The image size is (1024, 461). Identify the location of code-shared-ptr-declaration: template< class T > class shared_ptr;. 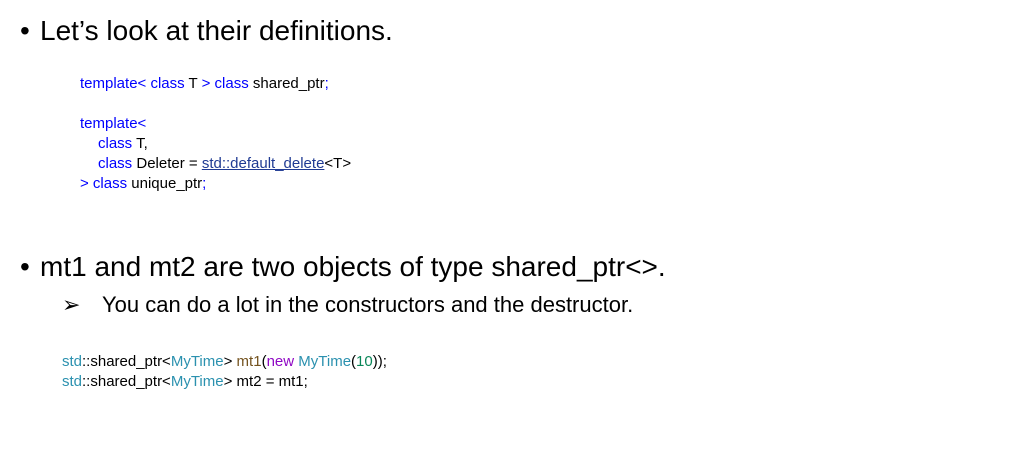
(204, 84).